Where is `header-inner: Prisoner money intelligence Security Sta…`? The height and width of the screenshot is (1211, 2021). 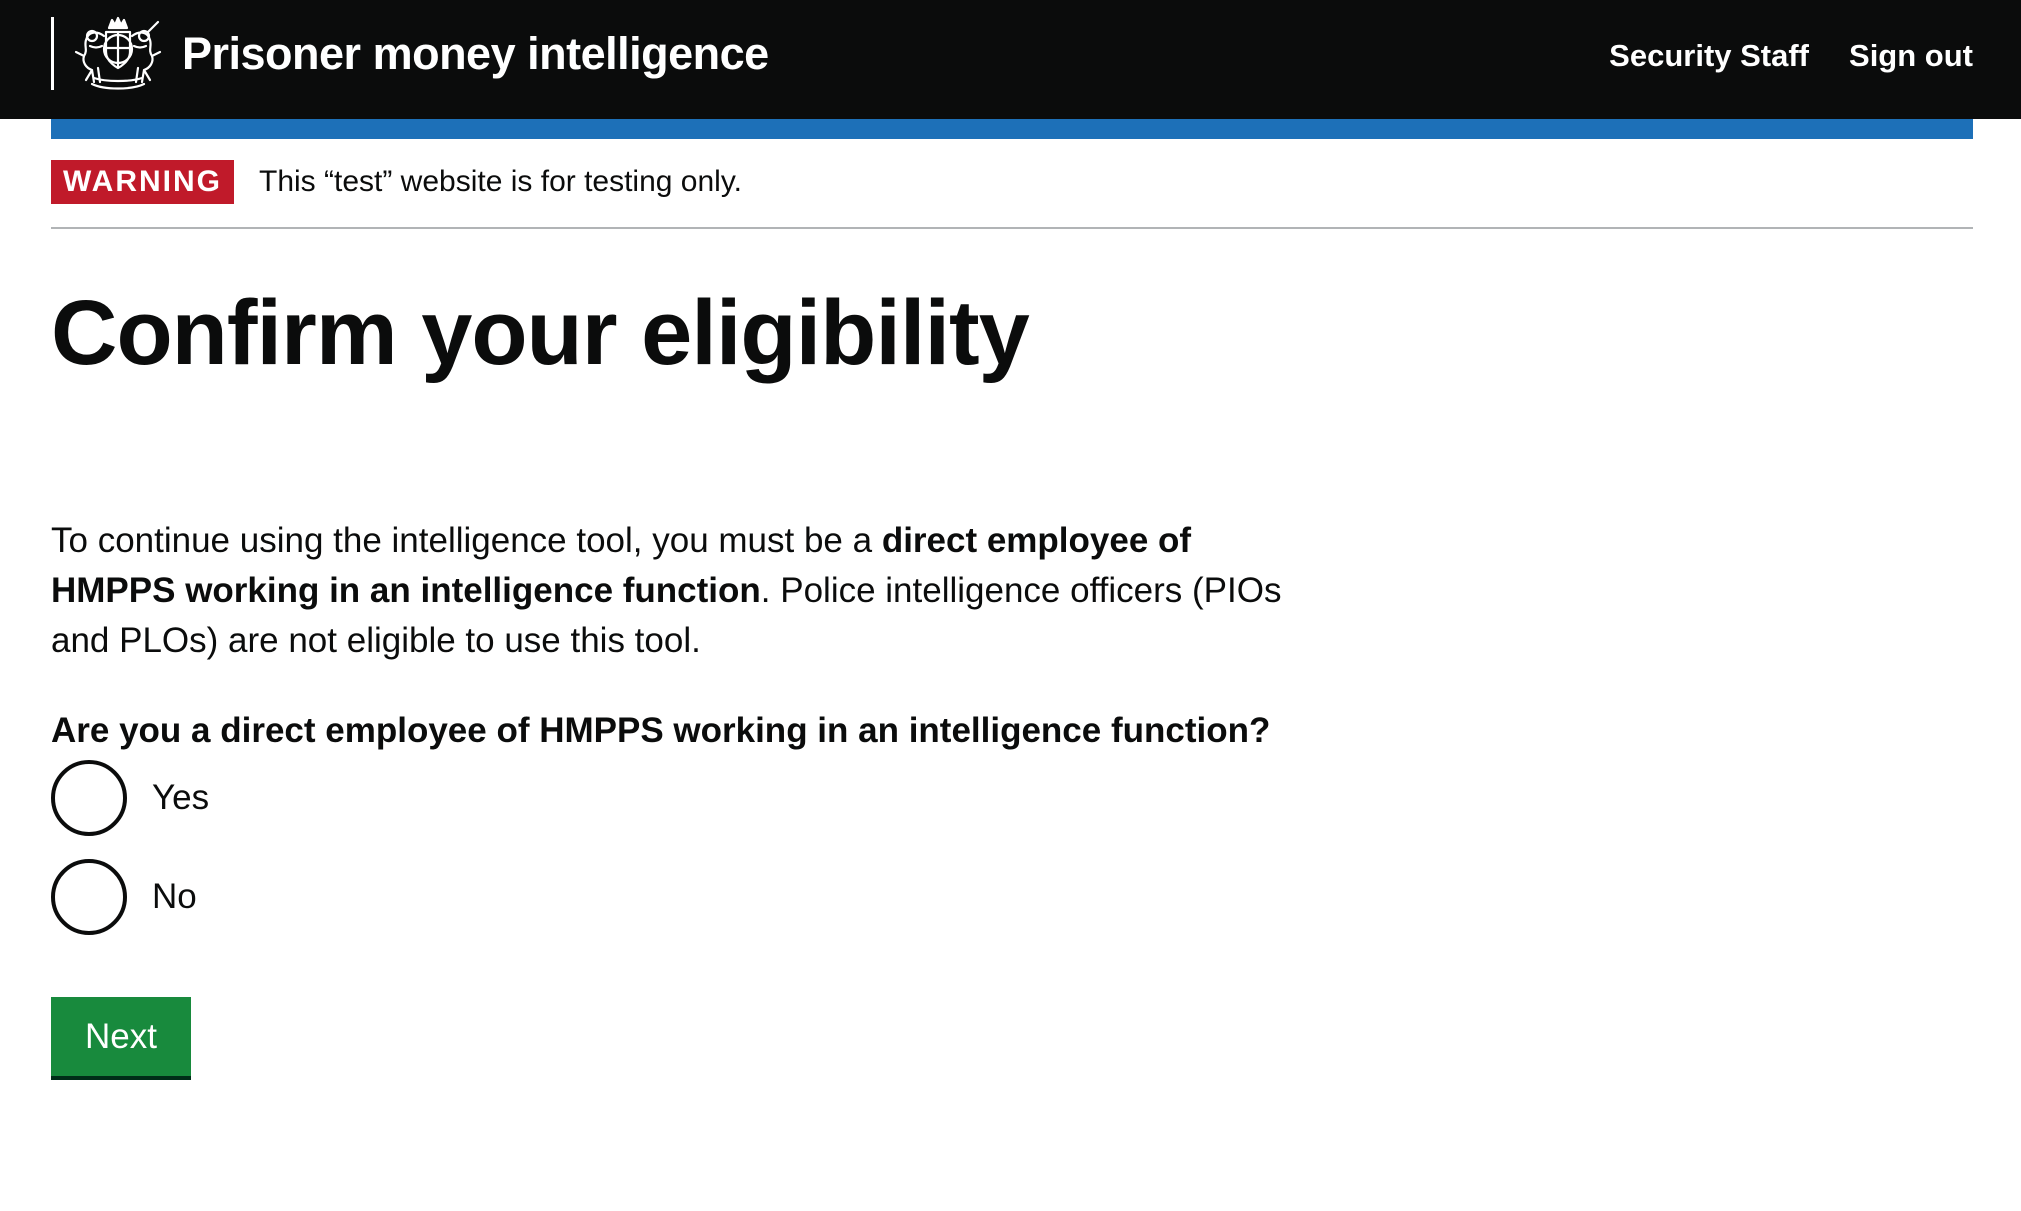 header-inner: Prisoner money intelligence Security Sta… is located at coordinates (1012, 59).